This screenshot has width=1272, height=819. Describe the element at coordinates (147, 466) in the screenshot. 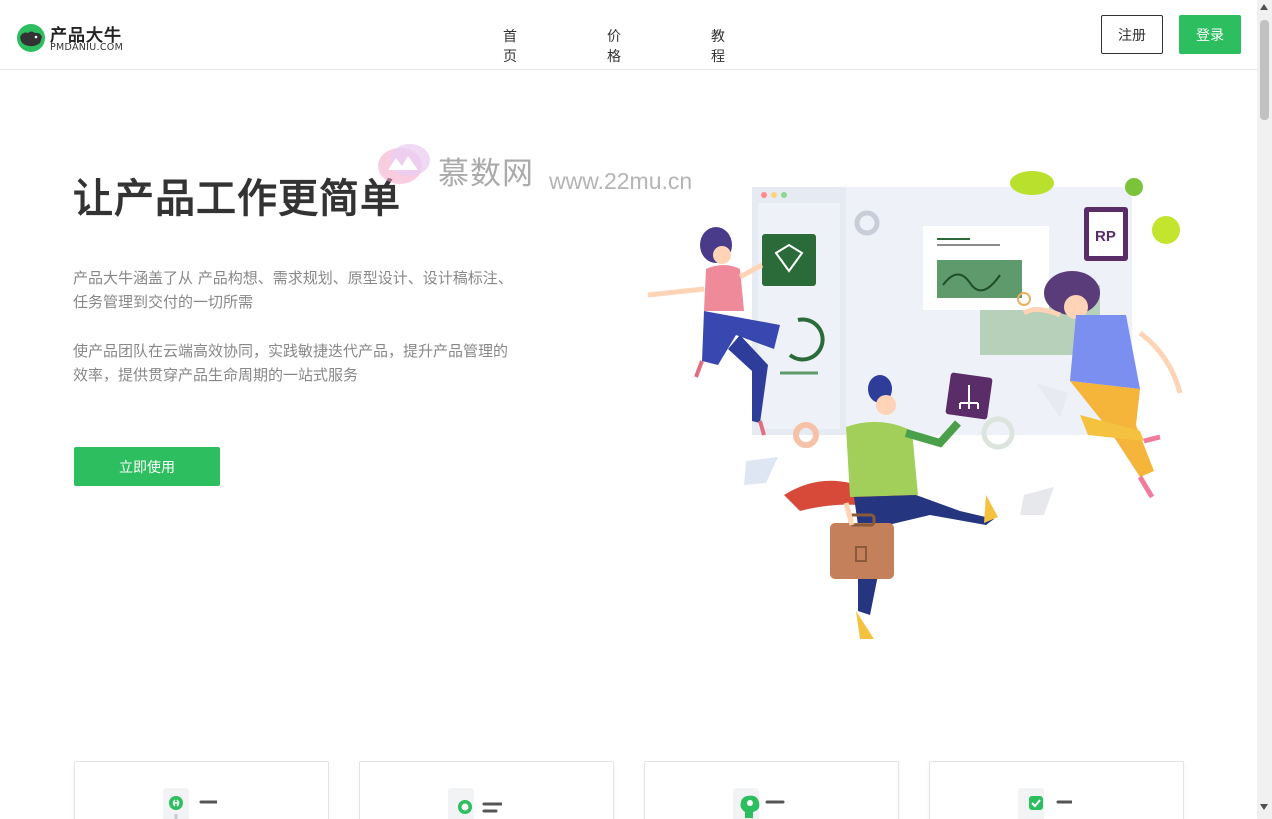

I see `start-now-button: 立即使用` at that location.